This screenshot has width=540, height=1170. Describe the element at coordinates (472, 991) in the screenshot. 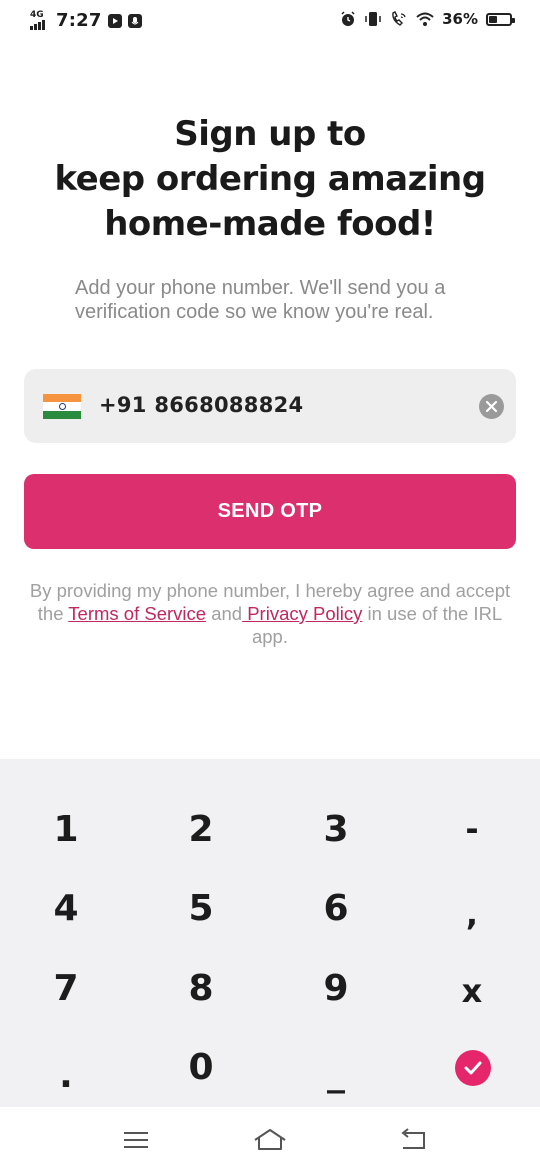

I see `key-x: x` at that location.